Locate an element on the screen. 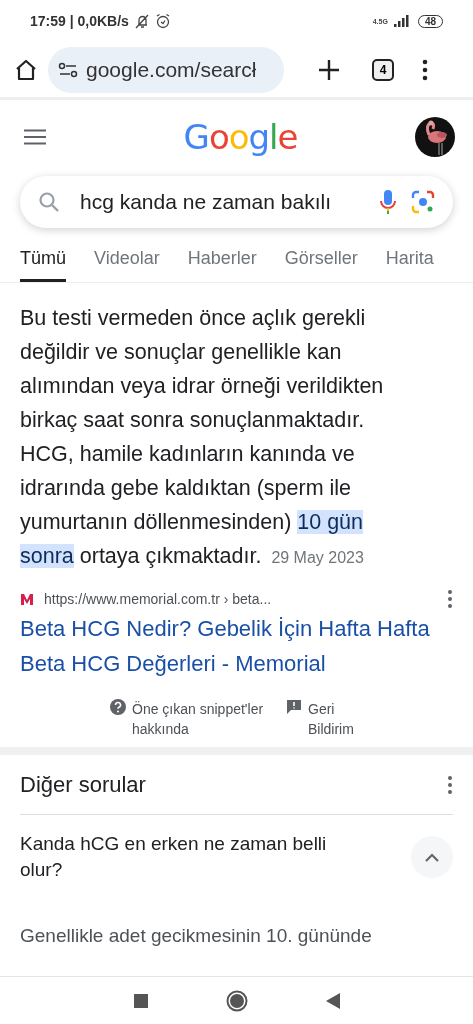 The height and width of the screenshot is (1024, 473). camera-lens-icon is located at coordinates (423, 202).